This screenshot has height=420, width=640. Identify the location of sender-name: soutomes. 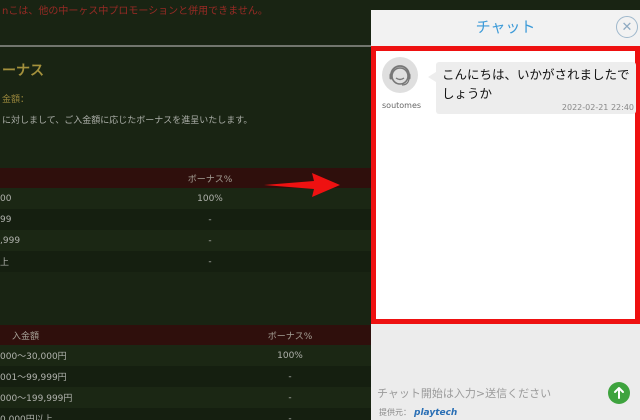
(402, 105).